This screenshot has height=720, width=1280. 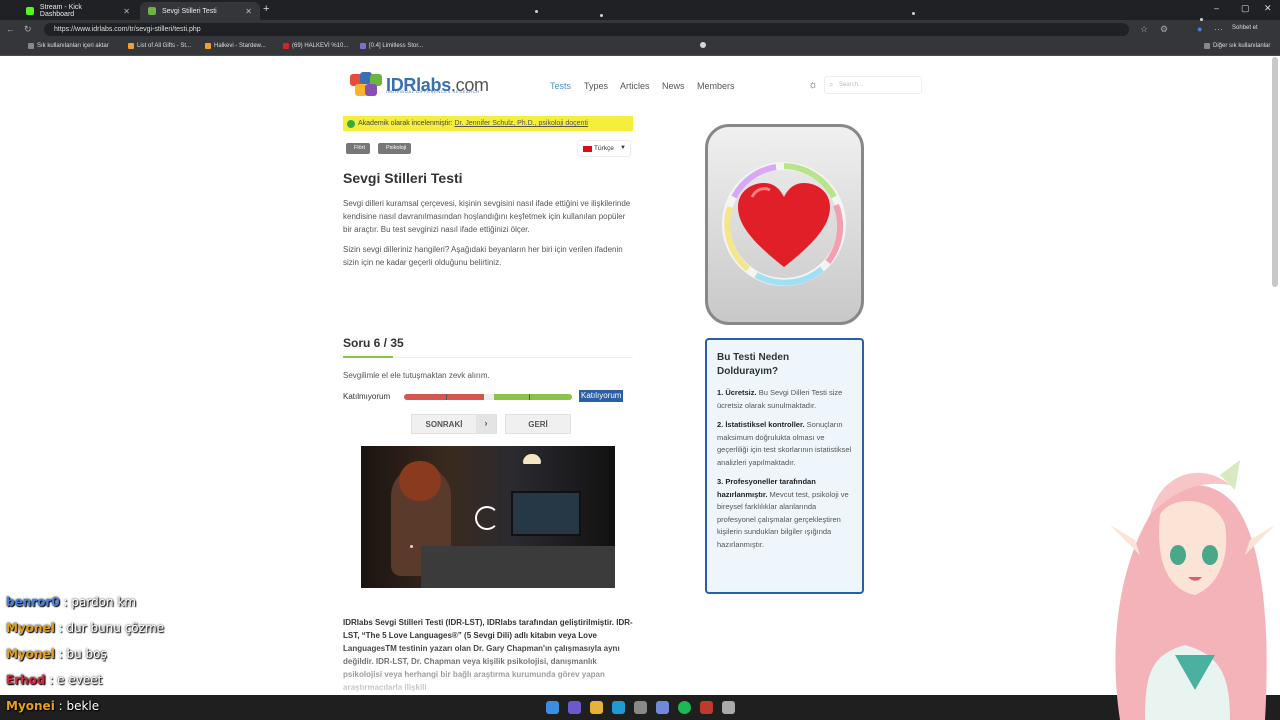 I want to click on youtube-icon, so click(x=286, y=46).